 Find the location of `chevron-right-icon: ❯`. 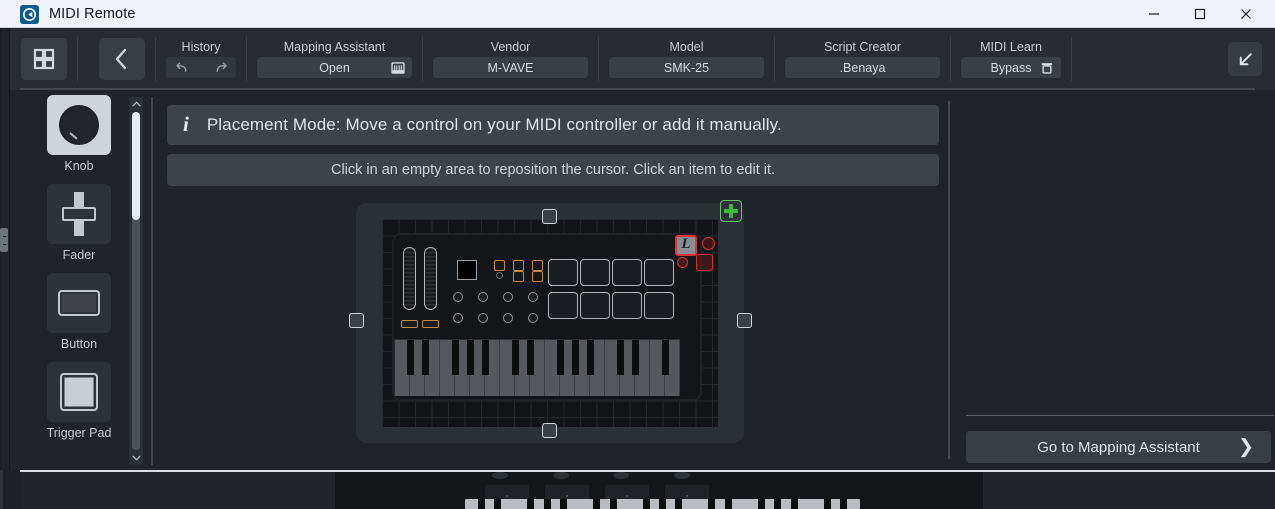

chevron-right-icon: ❯ is located at coordinates (1246, 447).